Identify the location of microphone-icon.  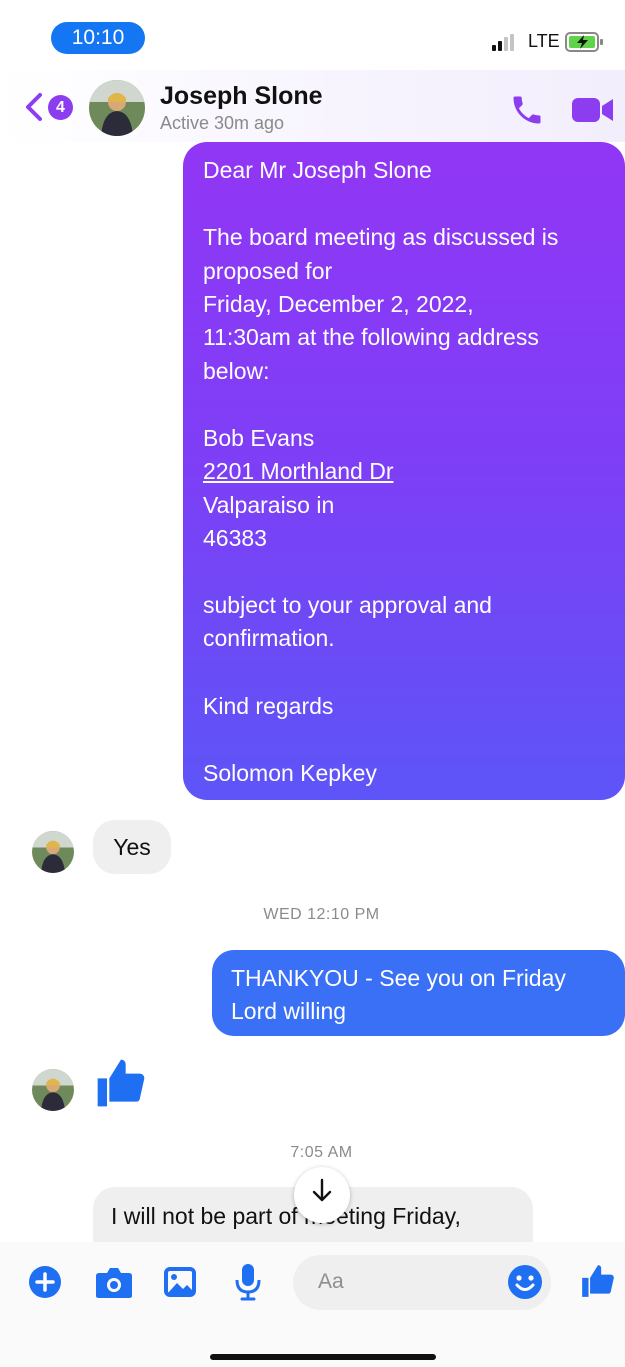
(248, 1284).